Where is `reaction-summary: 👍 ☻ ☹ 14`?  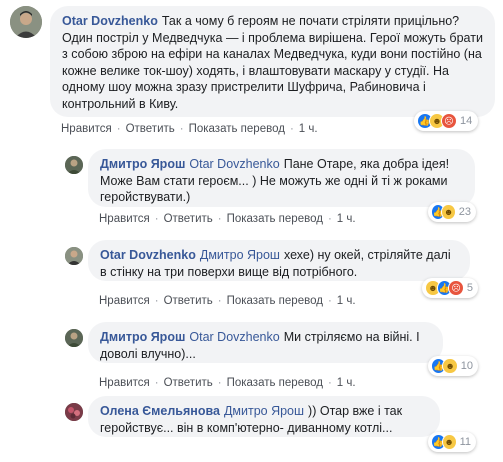
reaction-summary: 👍 ☻ ☹ 14 is located at coordinates (446, 121).